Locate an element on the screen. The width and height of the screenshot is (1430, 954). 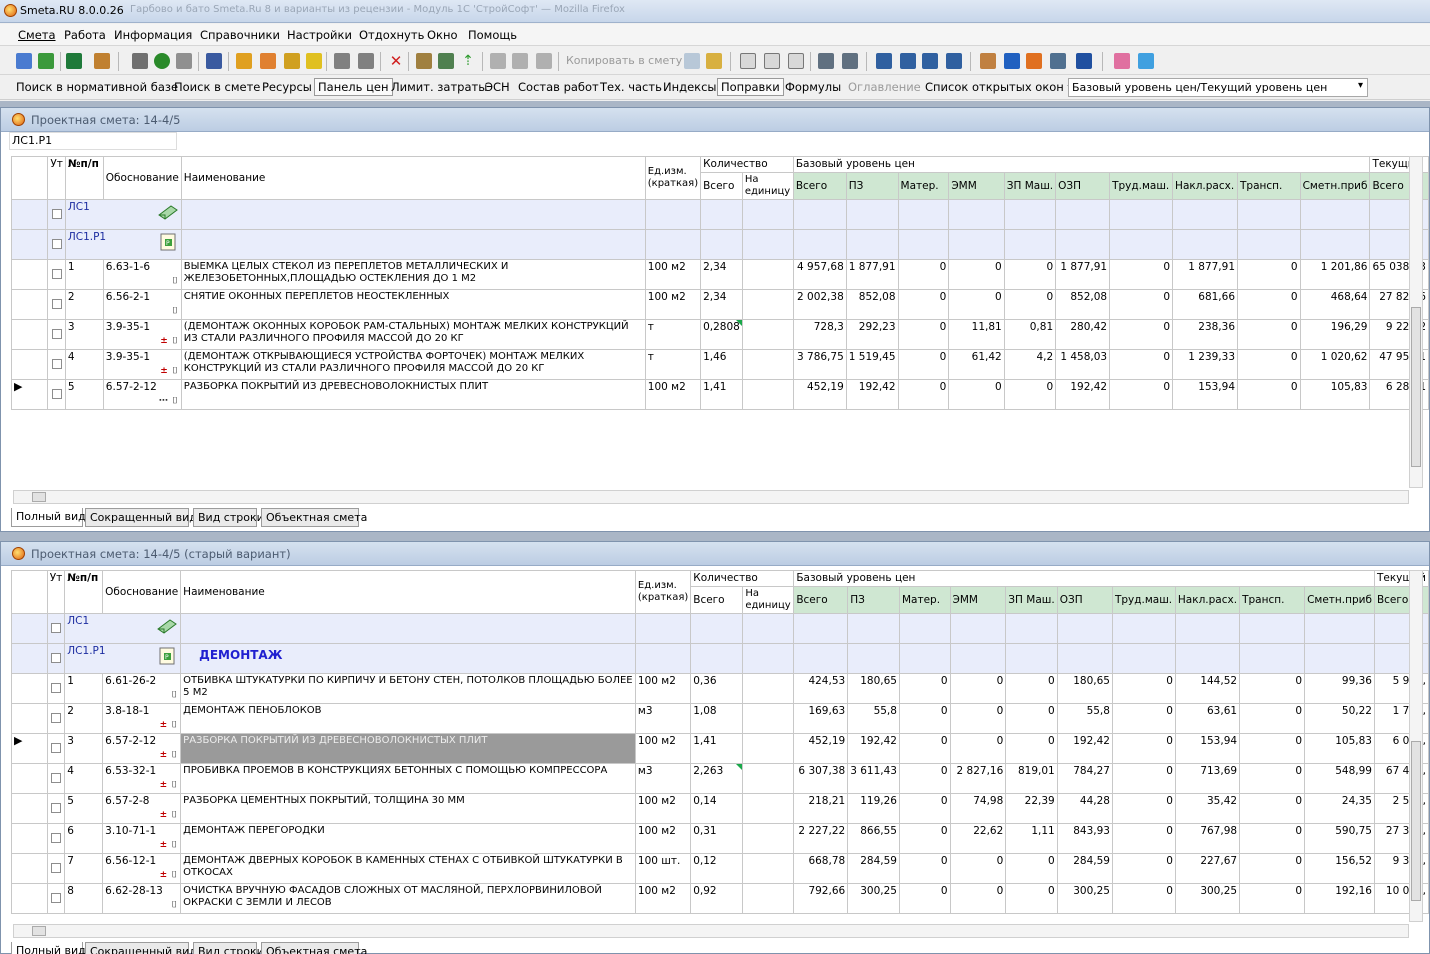
cut-icon is located at coordinates (498, 61).